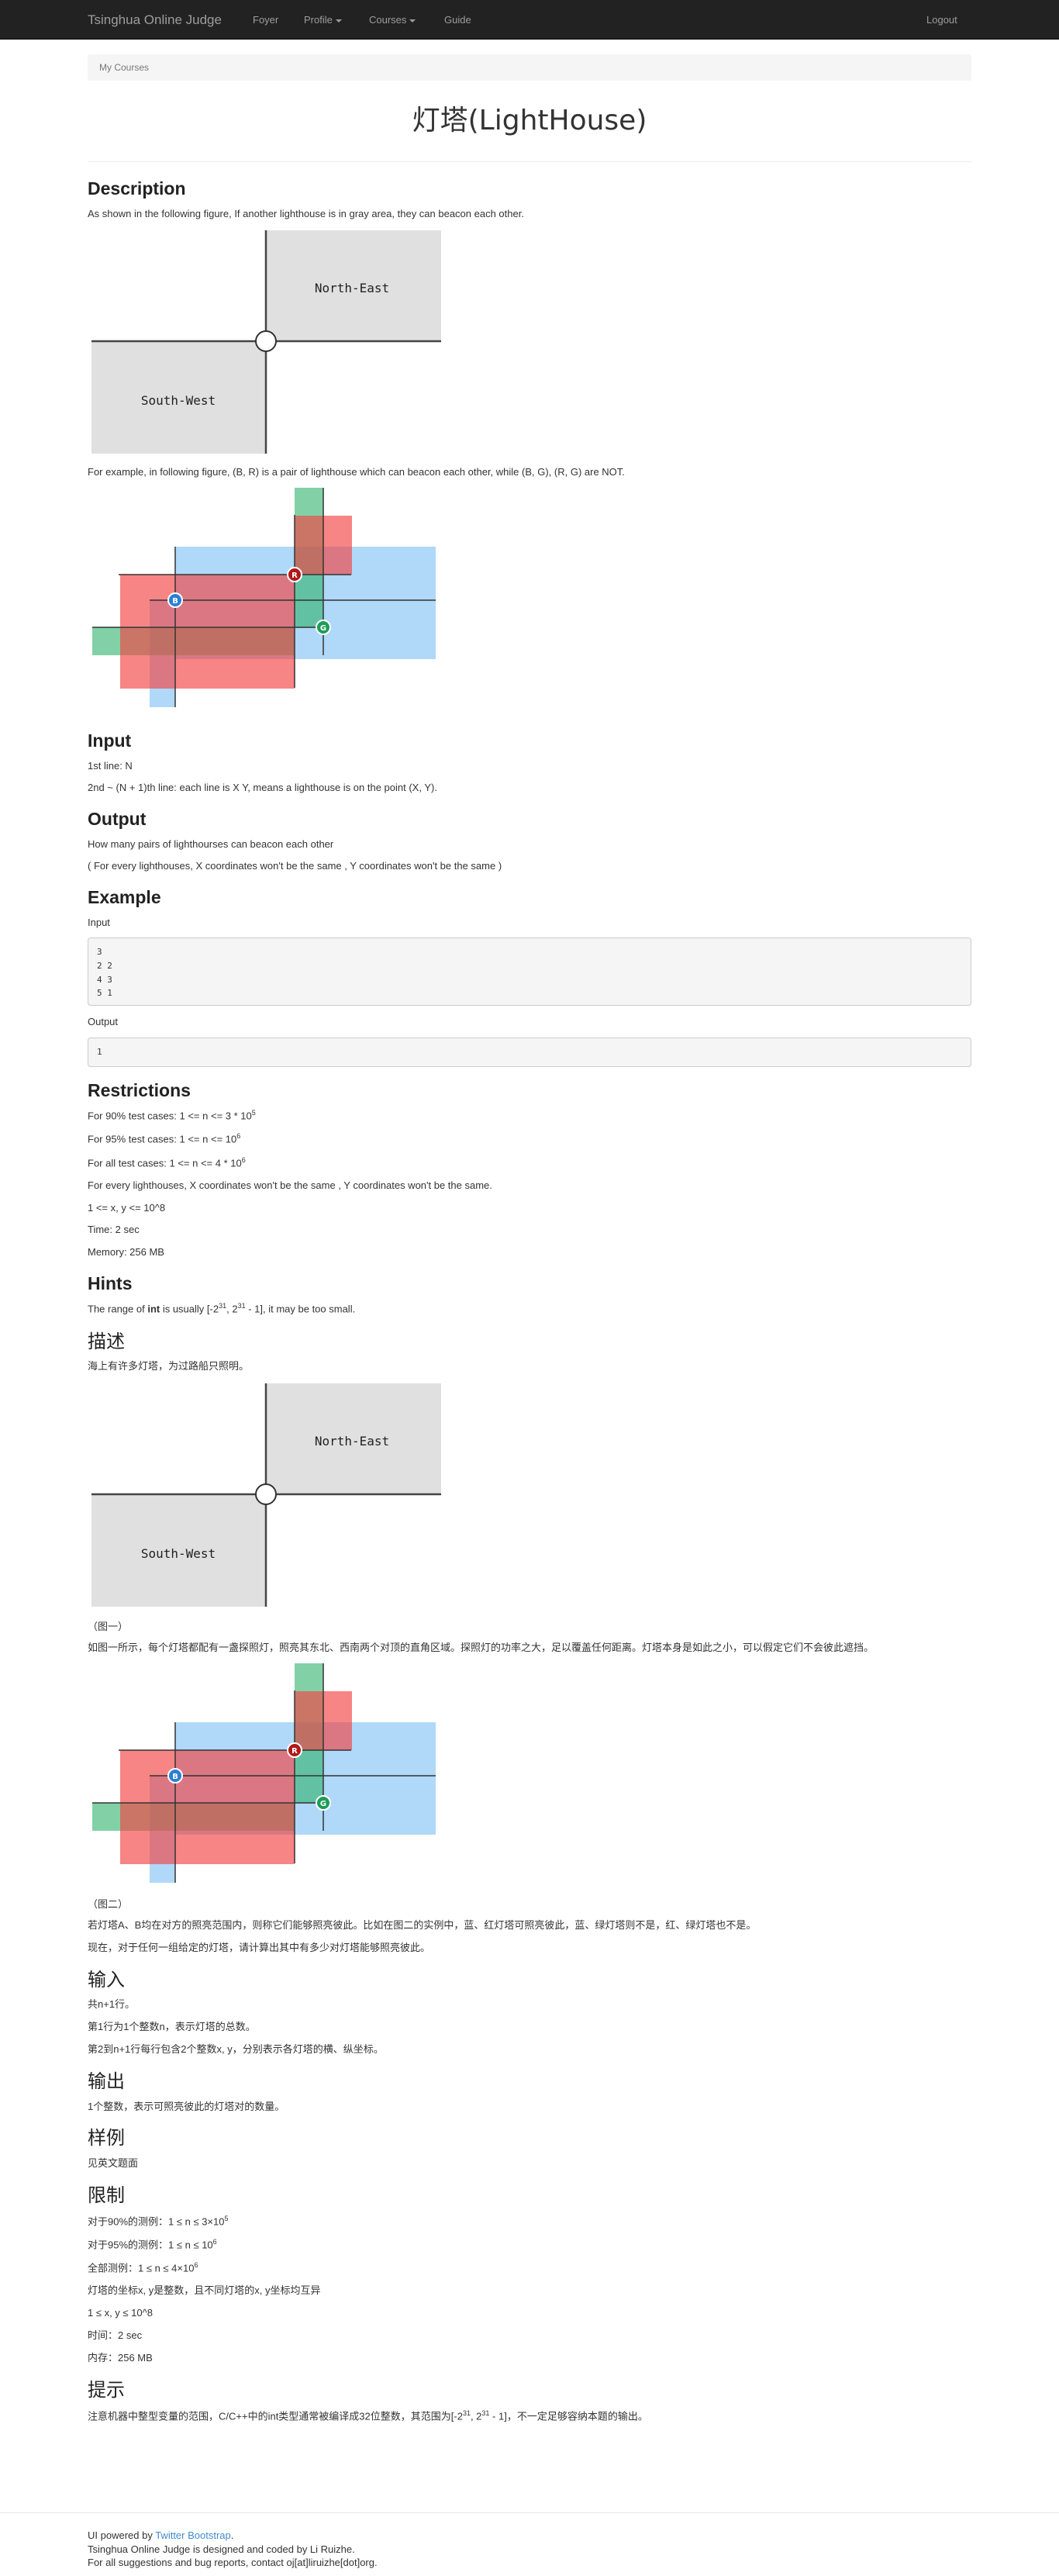  Describe the element at coordinates (226, 2218) in the screenshot. I see `cn-restriction-1-exp: 5` at that location.